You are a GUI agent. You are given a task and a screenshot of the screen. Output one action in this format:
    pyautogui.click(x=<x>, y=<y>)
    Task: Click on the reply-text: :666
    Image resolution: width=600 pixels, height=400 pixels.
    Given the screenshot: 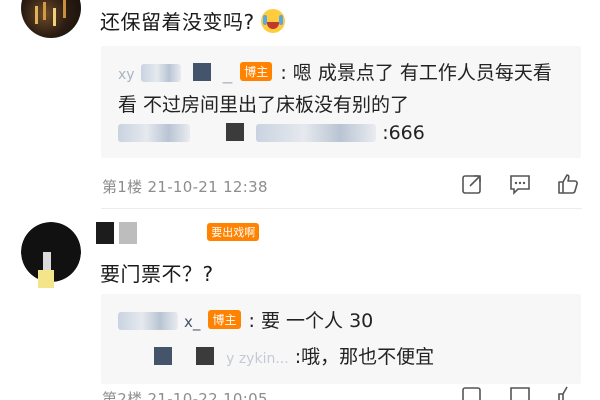 What is the action you would take?
    pyautogui.click(x=403, y=133)
    